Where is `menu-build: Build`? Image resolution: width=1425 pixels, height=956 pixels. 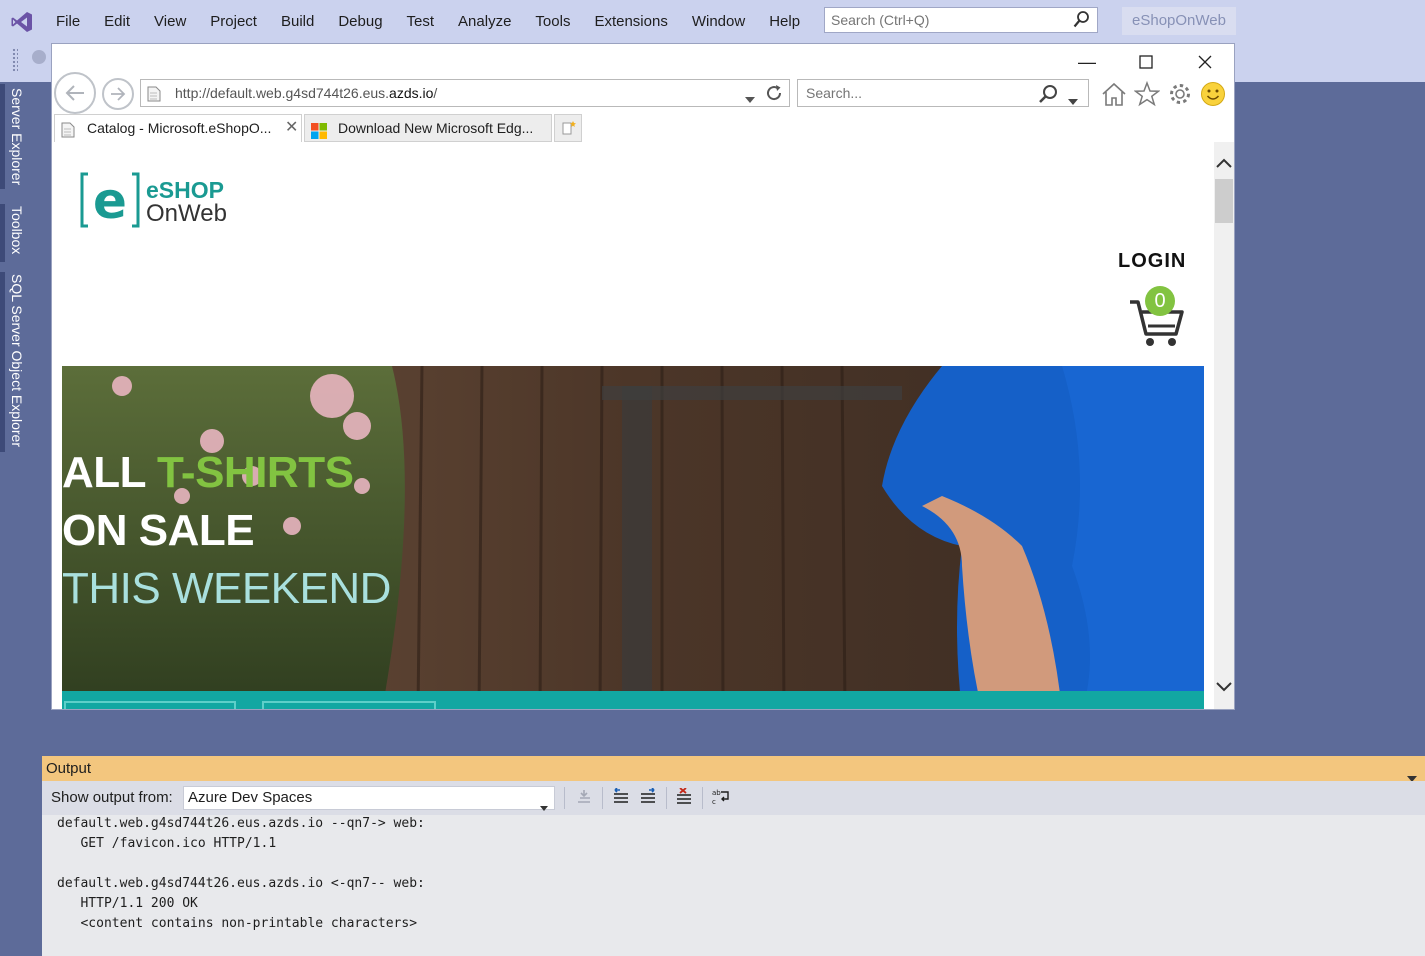
menu-build: Build is located at coordinates (297, 22).